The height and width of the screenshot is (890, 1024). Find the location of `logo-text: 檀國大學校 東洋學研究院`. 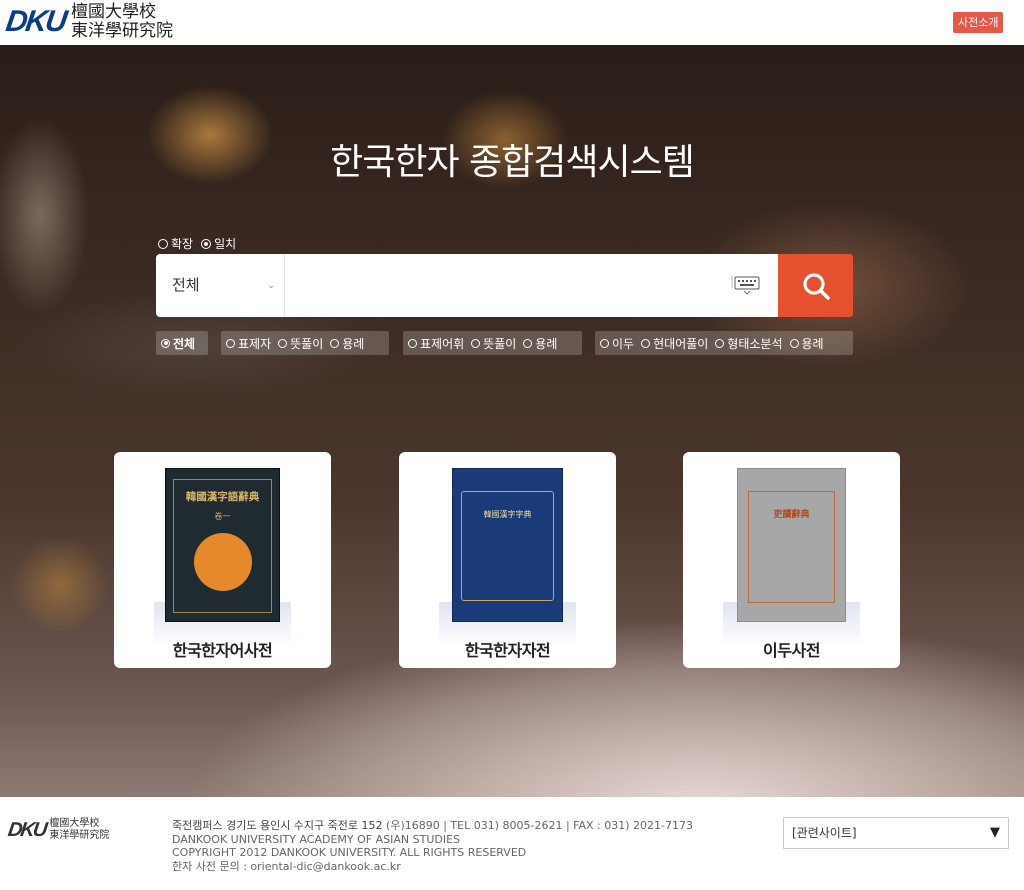

logo-text: 檀國大學校 東洋學研究院 is located at coordinates (122, 22).